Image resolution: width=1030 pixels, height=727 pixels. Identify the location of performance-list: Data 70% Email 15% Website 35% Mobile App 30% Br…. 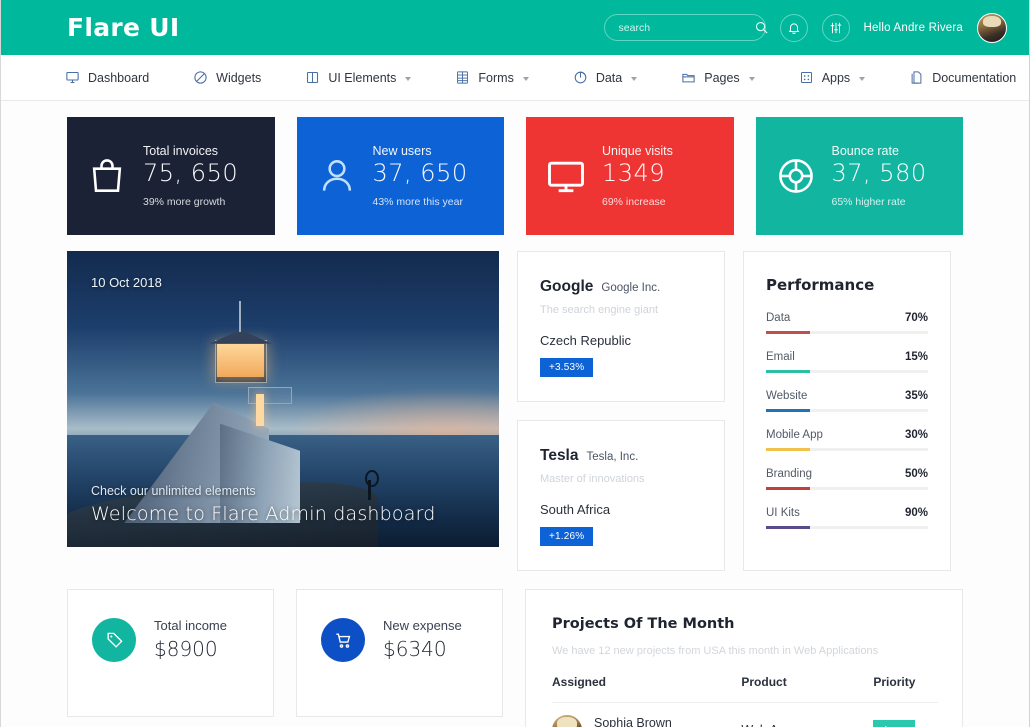
(847, 420).